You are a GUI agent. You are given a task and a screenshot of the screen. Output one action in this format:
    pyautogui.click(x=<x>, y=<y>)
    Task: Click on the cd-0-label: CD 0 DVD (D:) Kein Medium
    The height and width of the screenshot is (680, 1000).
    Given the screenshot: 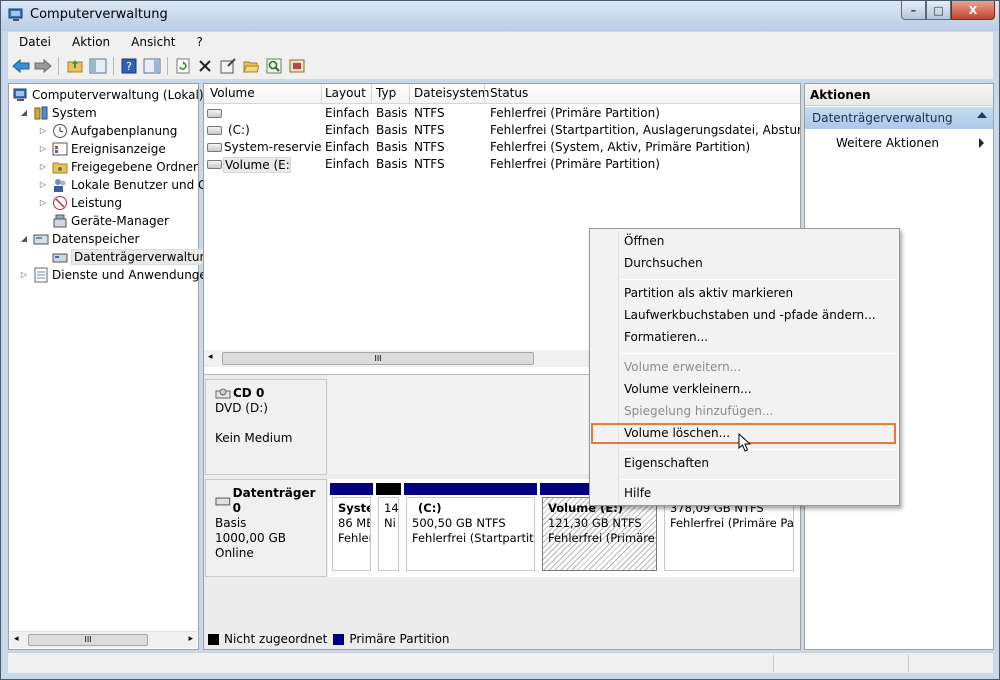 What is the action you would take?
    pyautogui.click(x=266, y=427)
    